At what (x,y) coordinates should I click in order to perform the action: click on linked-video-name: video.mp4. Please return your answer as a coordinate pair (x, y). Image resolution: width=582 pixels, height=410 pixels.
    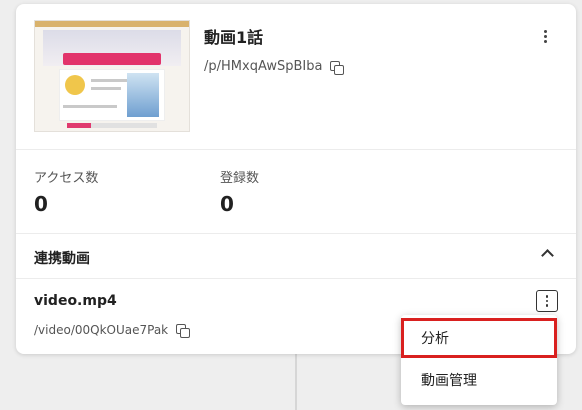
    Looking at the image, I should click on (75, 301).